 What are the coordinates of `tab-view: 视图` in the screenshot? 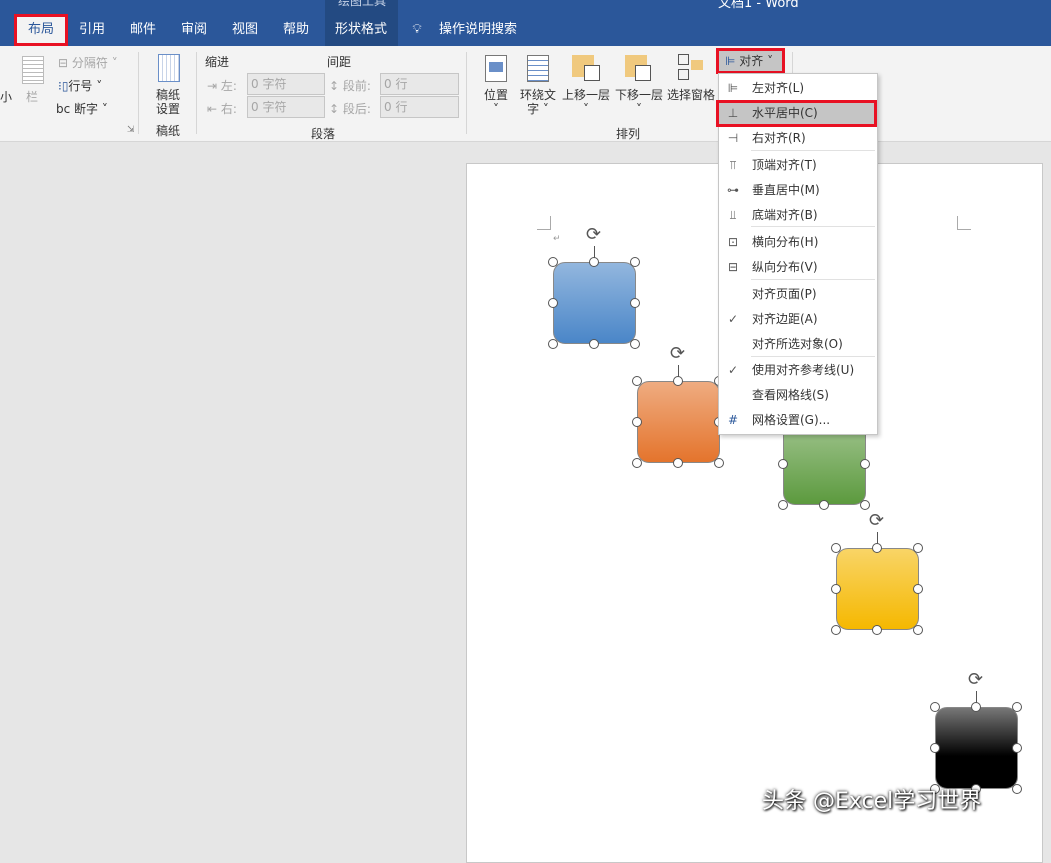 It's located at (245, 30).